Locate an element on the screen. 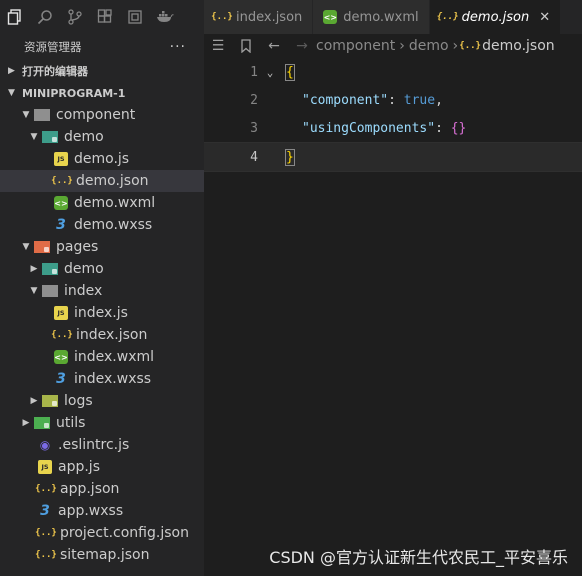 Image resolution: width=582 pixels, height=576 pixels. eslint-file-icon: ◉ is located at coordinates (45, 445).